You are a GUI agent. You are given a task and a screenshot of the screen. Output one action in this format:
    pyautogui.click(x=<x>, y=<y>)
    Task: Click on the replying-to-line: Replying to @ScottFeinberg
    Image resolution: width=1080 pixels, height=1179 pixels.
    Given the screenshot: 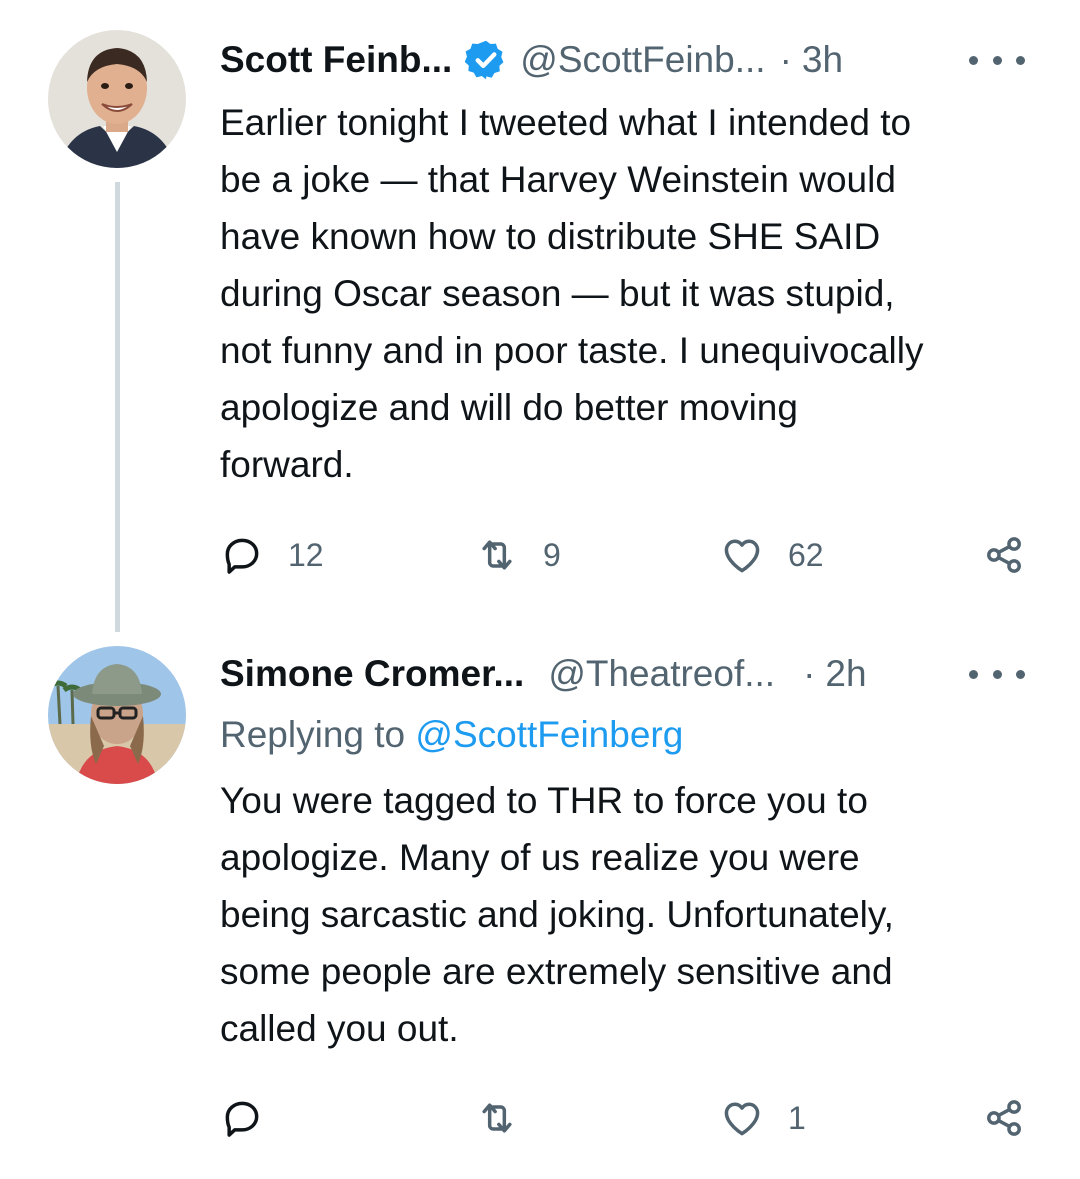 What is the action you would take?
    pyautogui.click(x=451, y=735)
    